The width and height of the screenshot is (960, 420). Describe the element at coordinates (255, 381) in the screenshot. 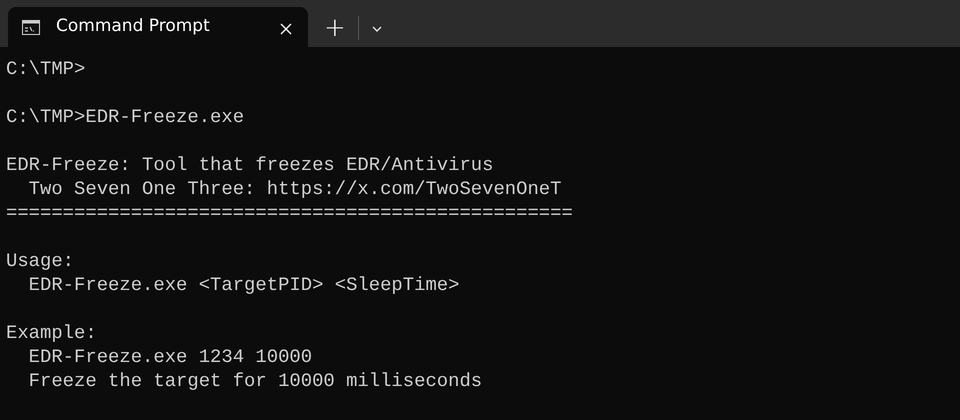

I see `console-line: Freeze the target for 10000 milliseconds` at that location.